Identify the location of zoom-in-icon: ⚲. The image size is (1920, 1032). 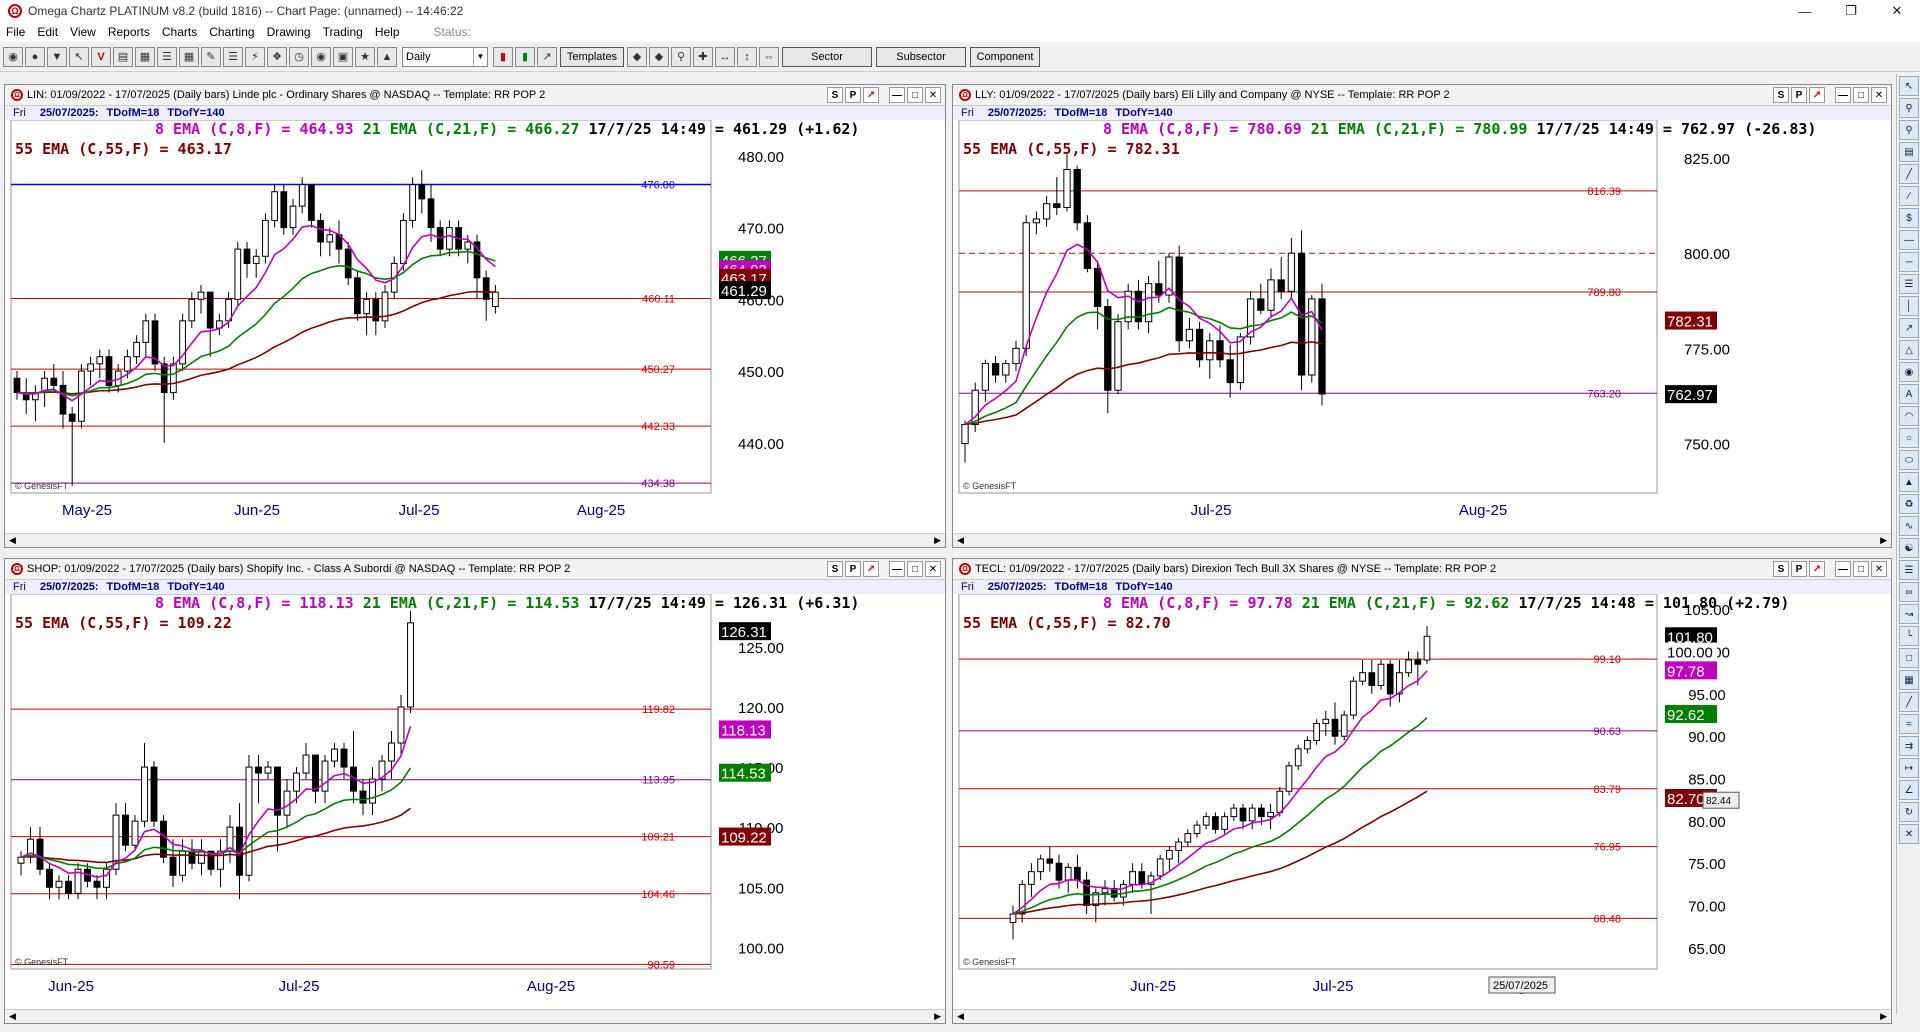
(1909, 108).